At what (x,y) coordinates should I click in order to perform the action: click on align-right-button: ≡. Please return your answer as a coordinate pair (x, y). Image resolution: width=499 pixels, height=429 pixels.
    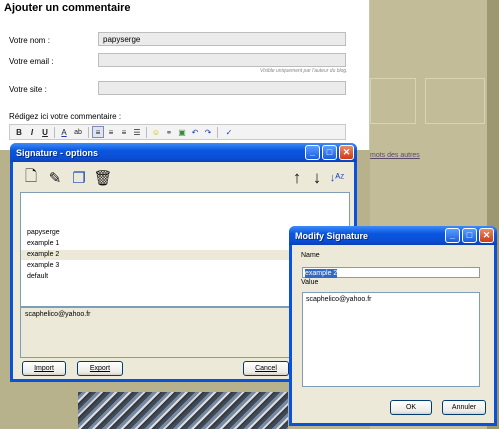
    Looking at the image, I should click on (124, 132).